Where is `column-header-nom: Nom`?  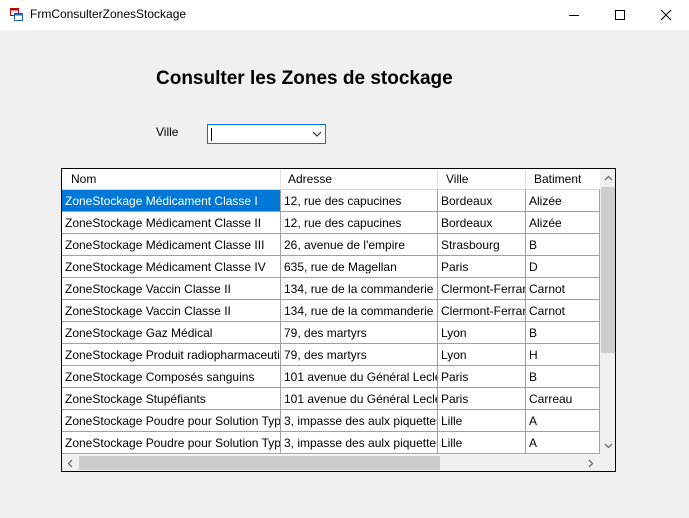
column-header-nom: Nom is located at coordinates (171, 179).